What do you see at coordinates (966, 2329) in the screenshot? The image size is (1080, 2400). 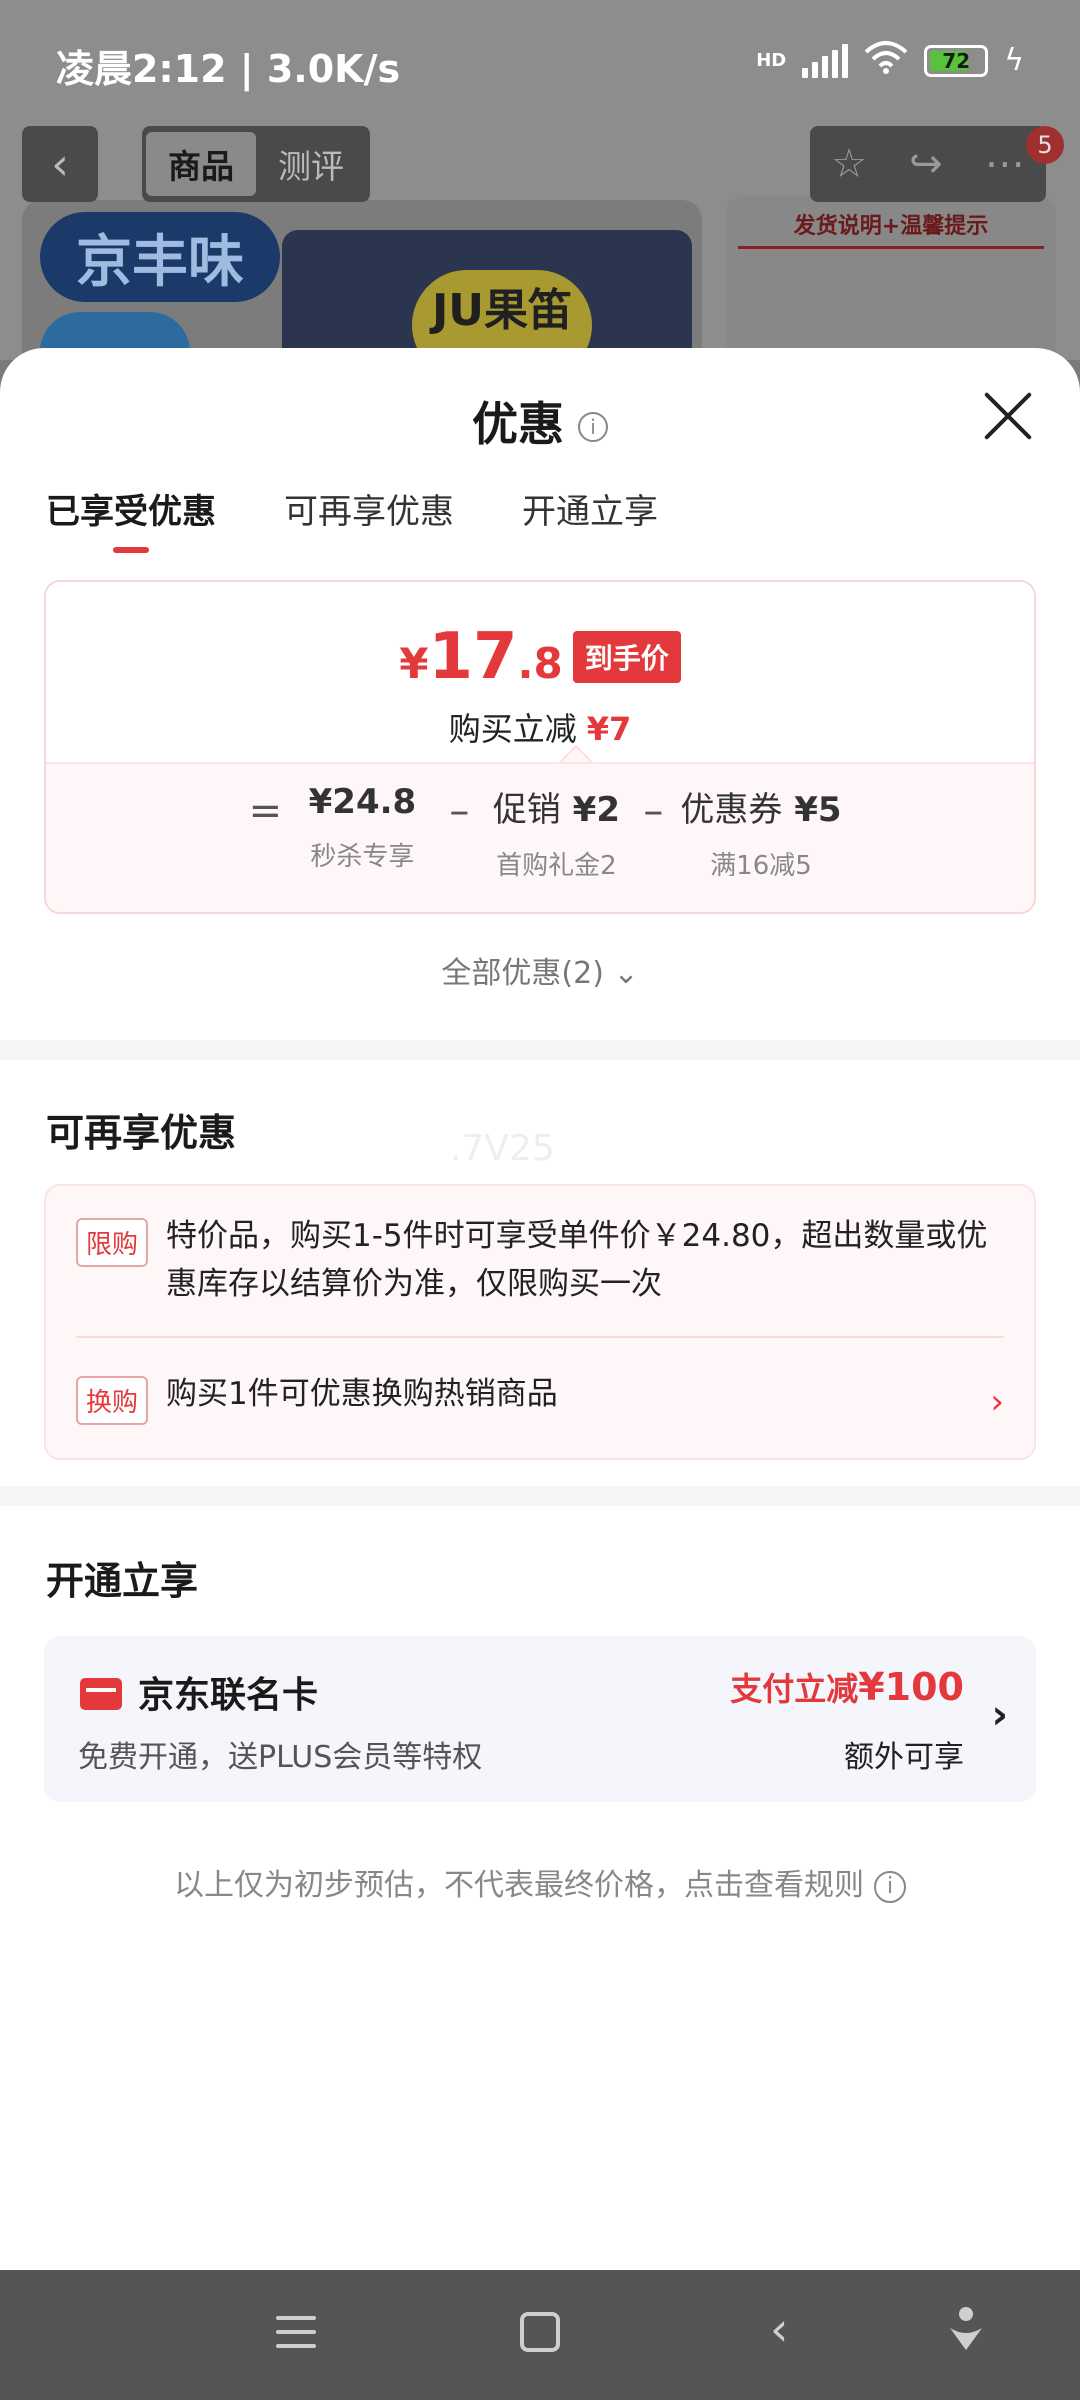 I see `assistant-icon` at bounding box center [966, 2329].